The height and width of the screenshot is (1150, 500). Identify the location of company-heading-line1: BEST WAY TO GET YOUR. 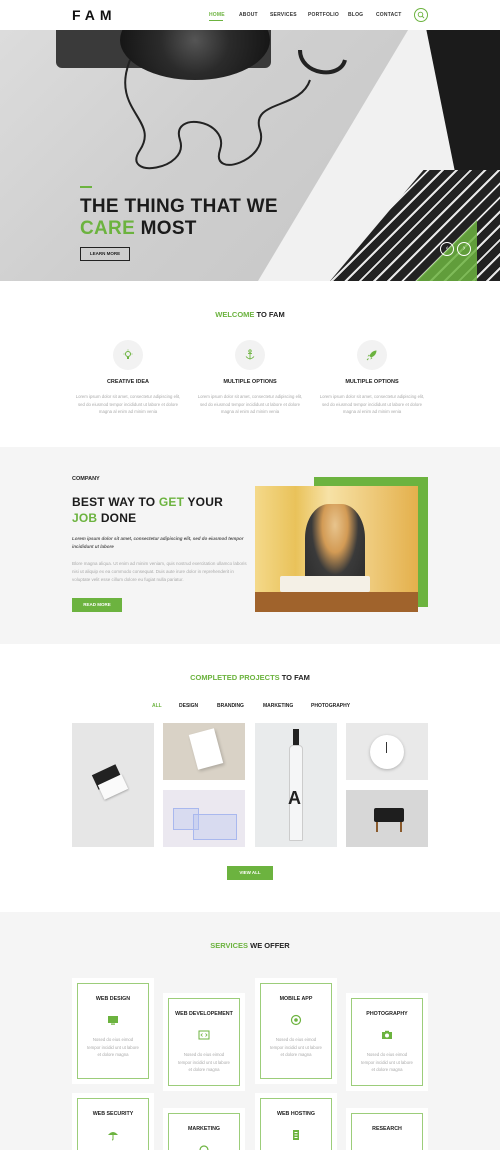
(147, 502).